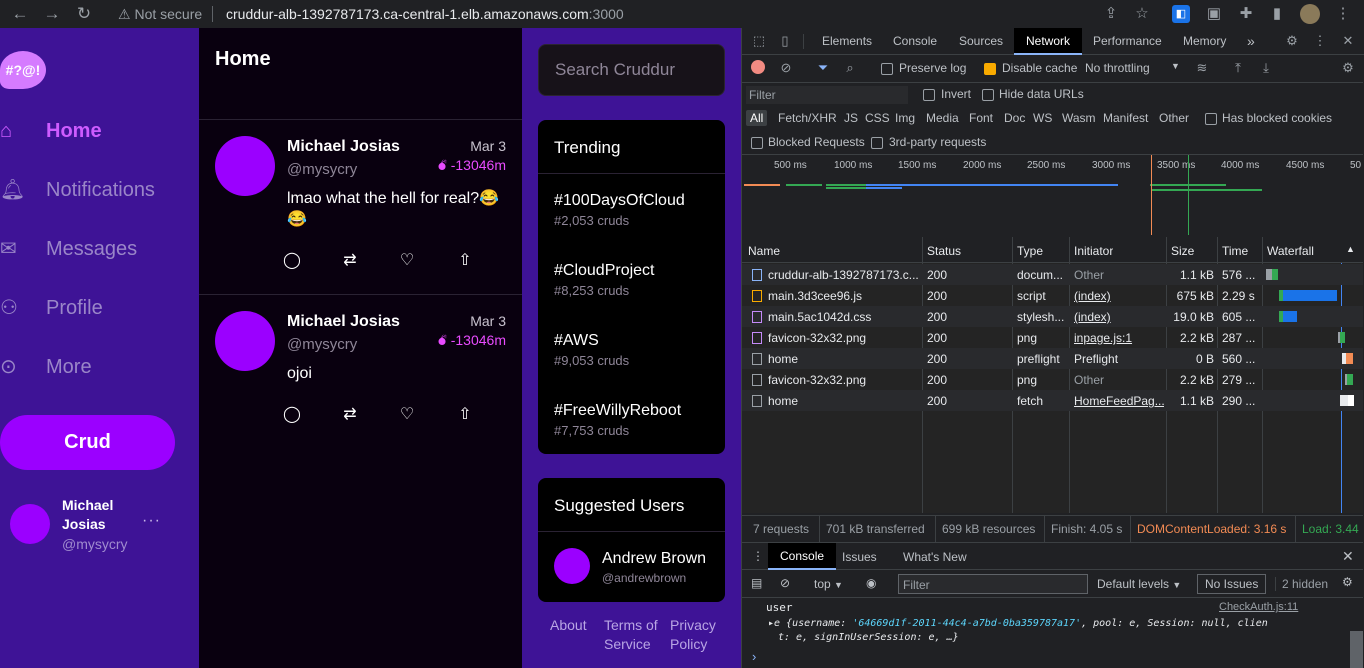 This screenshot has height=668, width=1364. Describe the element at coordinates (23, 70) in the screenshot. I see `cruddur-logo: #?@!` at that location.